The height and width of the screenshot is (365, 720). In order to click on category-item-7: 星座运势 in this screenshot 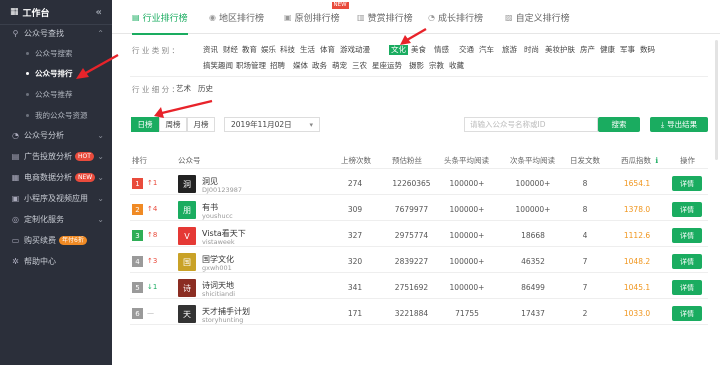, I will do `click(387, 66)`.